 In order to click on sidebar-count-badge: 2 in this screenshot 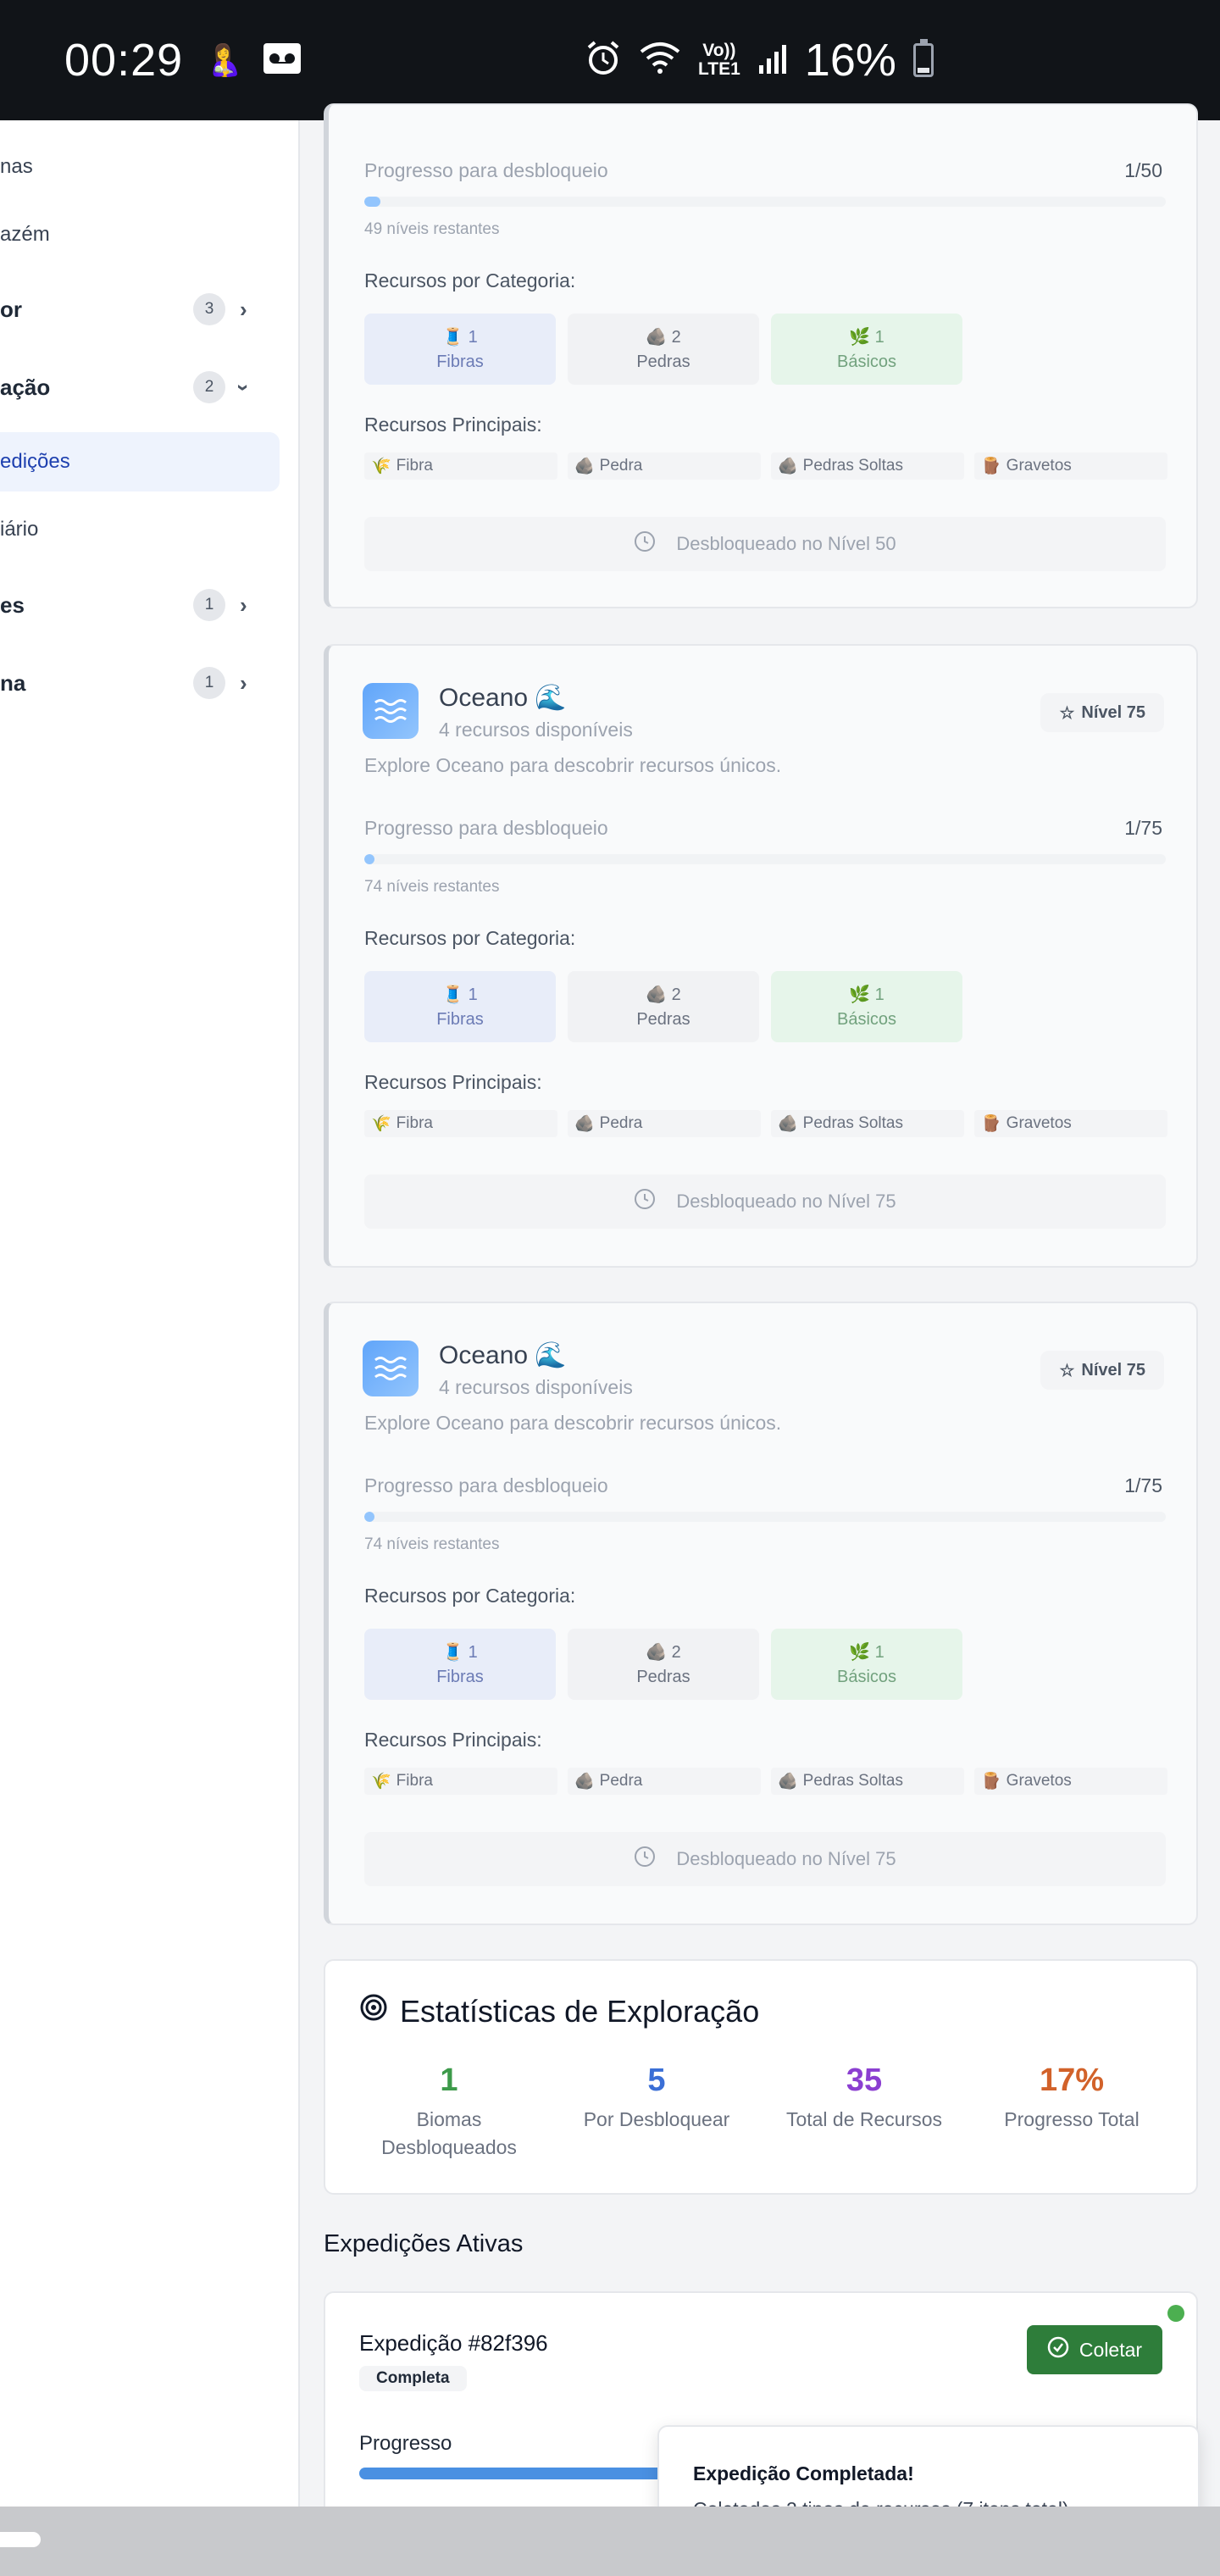, I will do `click(209, 387)`.